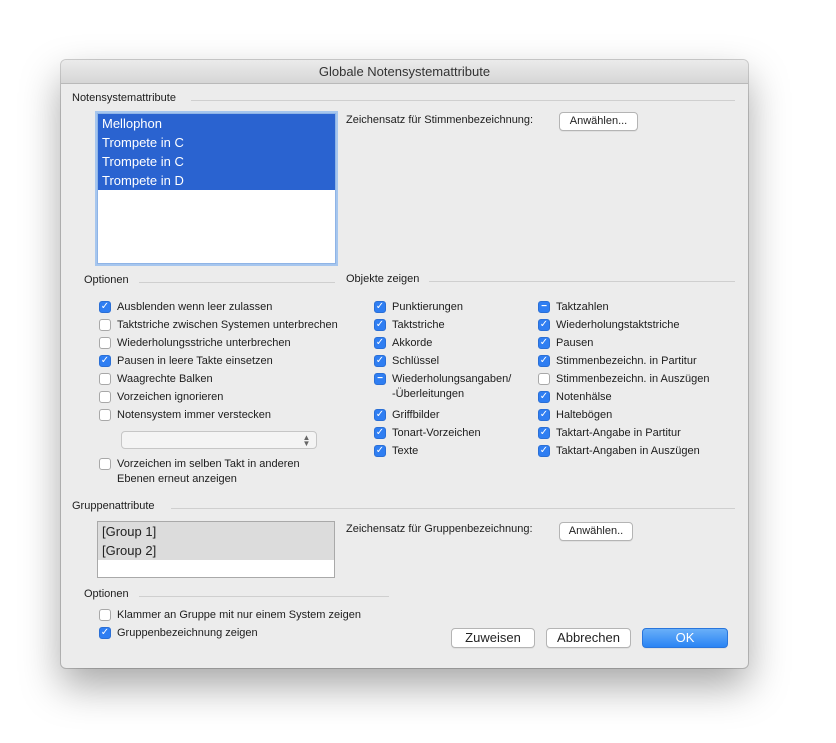 Image resolution: width=836 pixels, height=743 pixels. I want to click on checkbox-dots: ✓ Punktierungen, so click(418, 307).